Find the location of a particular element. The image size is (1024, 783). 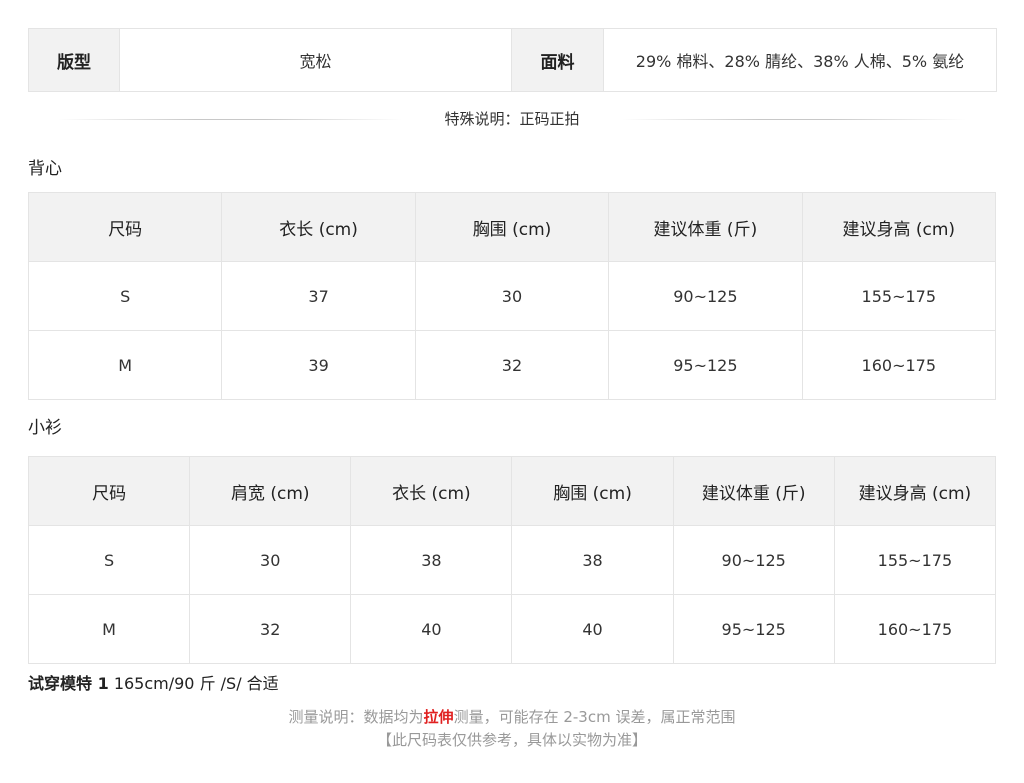

table-row: M 39 32 95~125 160~175 is located at coordinates (512, 365).